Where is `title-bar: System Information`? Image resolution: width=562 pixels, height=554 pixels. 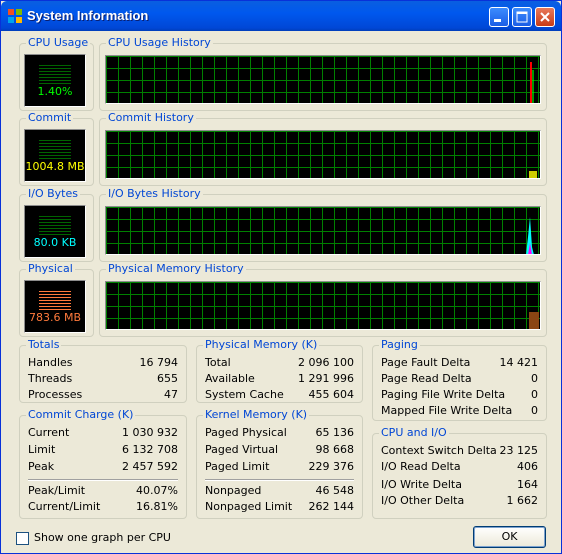 title-bar: System Information is located at coordinates (281, 16).